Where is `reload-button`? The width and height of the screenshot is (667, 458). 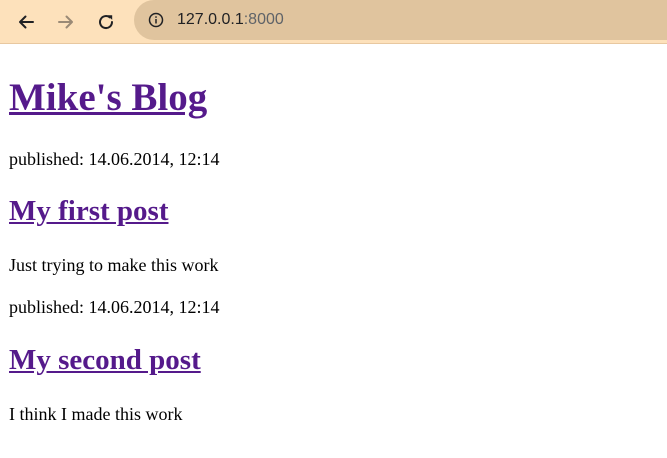 reload-button is located at coordinates (106, 22).